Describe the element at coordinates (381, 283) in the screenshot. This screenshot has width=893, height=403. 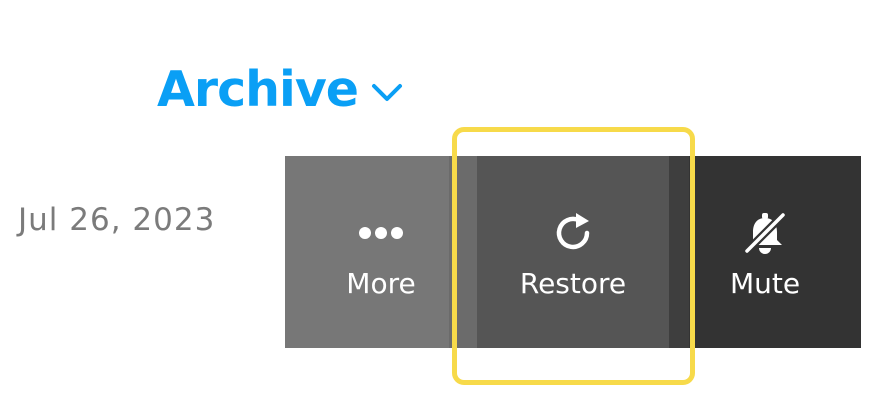
I see `more-label: More` at that location.